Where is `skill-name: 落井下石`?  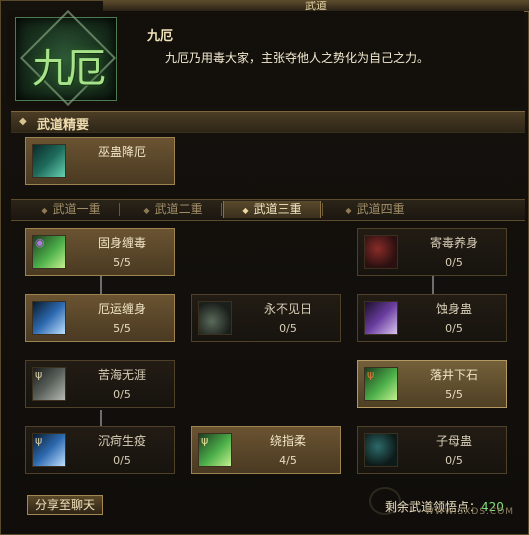
skill-name: 落井下石 is located at coordinates (453, 375).